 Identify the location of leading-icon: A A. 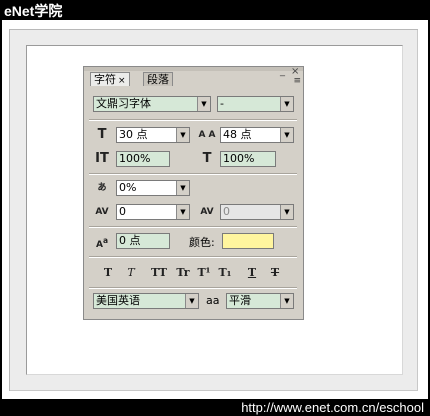
(207, 135).